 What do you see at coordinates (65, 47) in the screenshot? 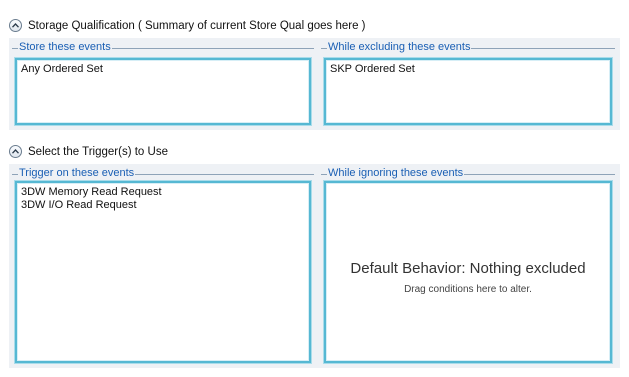
I see `store-events-title: Store these events` at bounding box center [65, 47].